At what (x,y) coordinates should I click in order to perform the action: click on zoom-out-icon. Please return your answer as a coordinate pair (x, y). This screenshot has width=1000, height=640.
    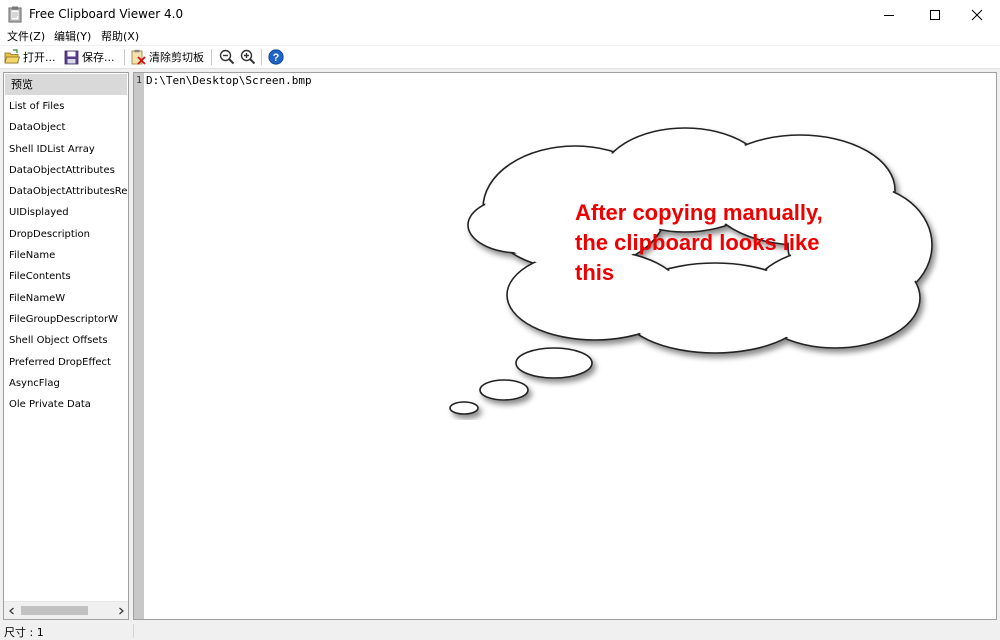
    Looking at the image, I should click on (227, 57).